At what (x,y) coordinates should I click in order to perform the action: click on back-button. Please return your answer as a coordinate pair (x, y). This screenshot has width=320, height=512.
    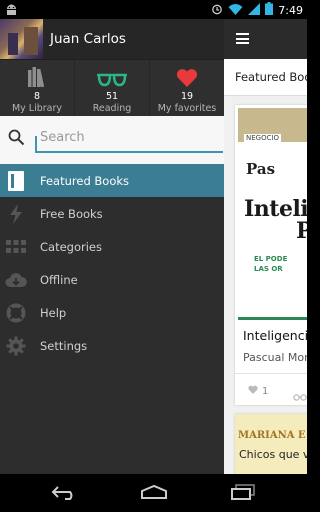
    Looking at the image, I should click on (64, 494).